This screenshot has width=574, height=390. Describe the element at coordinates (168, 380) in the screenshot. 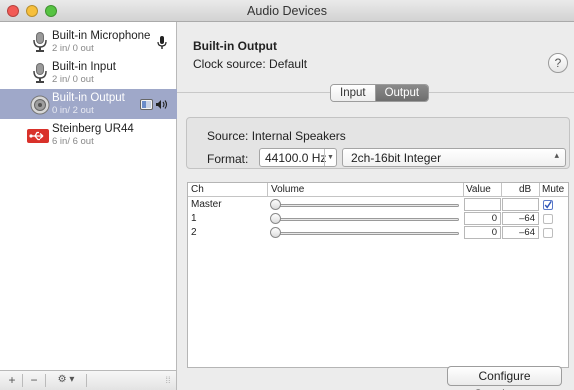

I see `resize-handle: ⁞⁞` at that location.